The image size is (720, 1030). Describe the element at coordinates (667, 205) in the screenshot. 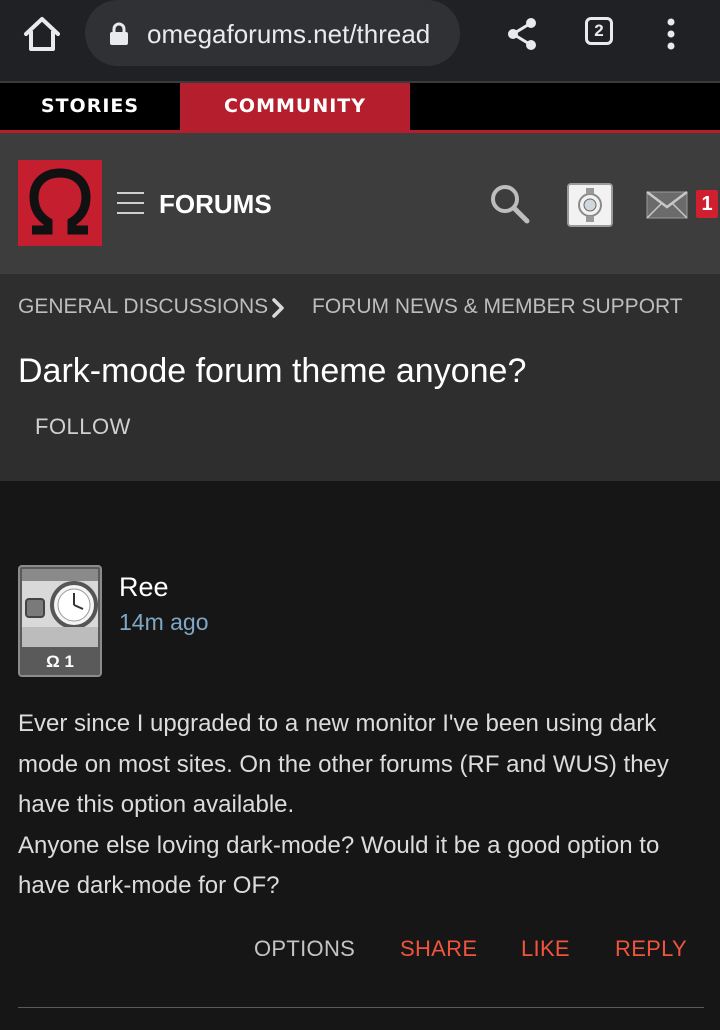

I see `mail-icon` at that location.